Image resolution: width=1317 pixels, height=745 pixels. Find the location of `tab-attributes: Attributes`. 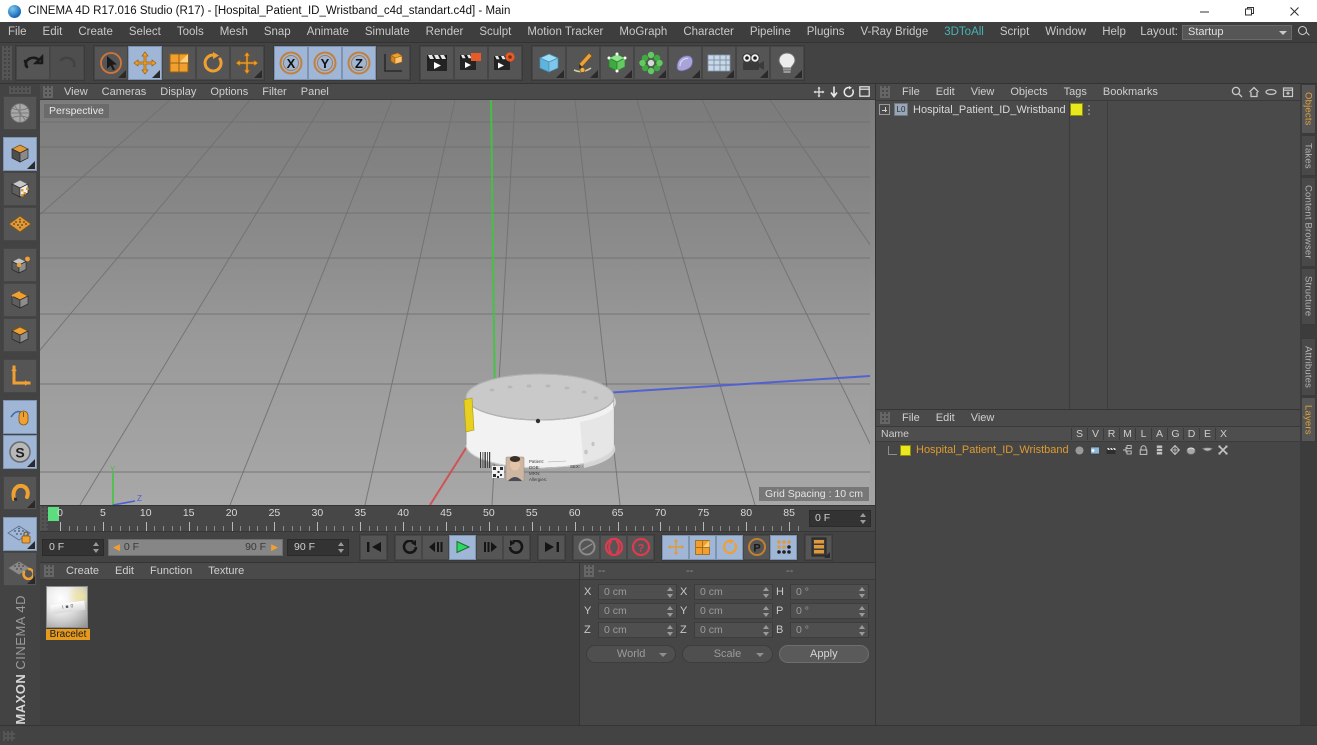

tab-attributes: Attributes is located at coordinates (1308, 366).